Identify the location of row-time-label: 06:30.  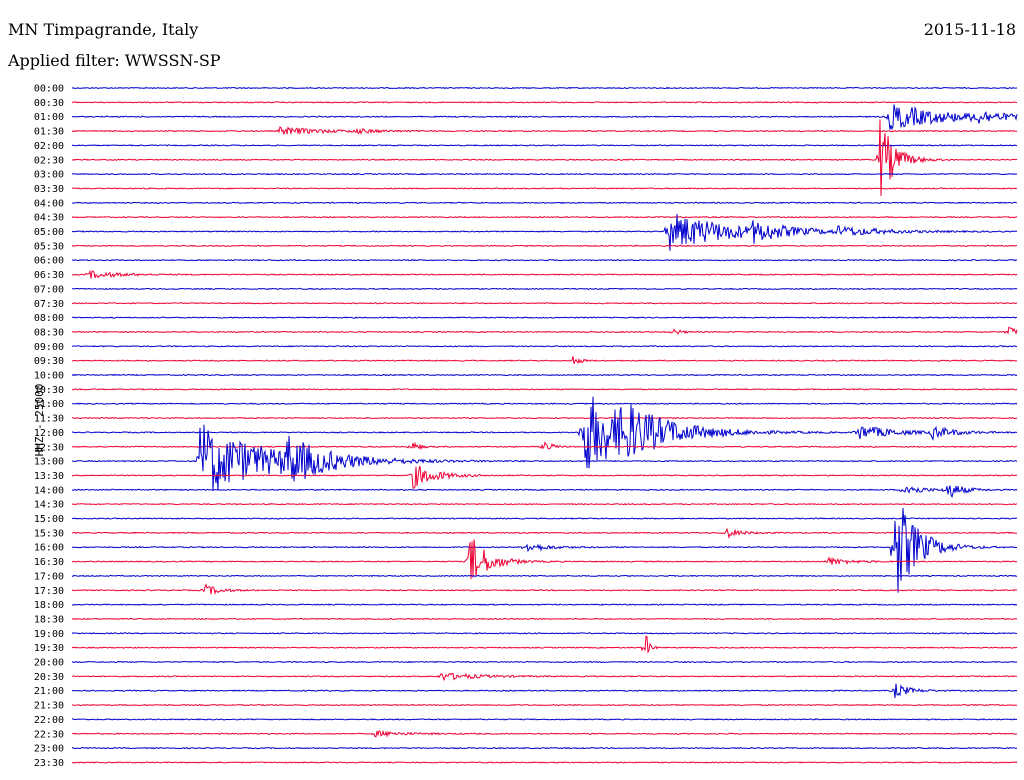
(49, 275).